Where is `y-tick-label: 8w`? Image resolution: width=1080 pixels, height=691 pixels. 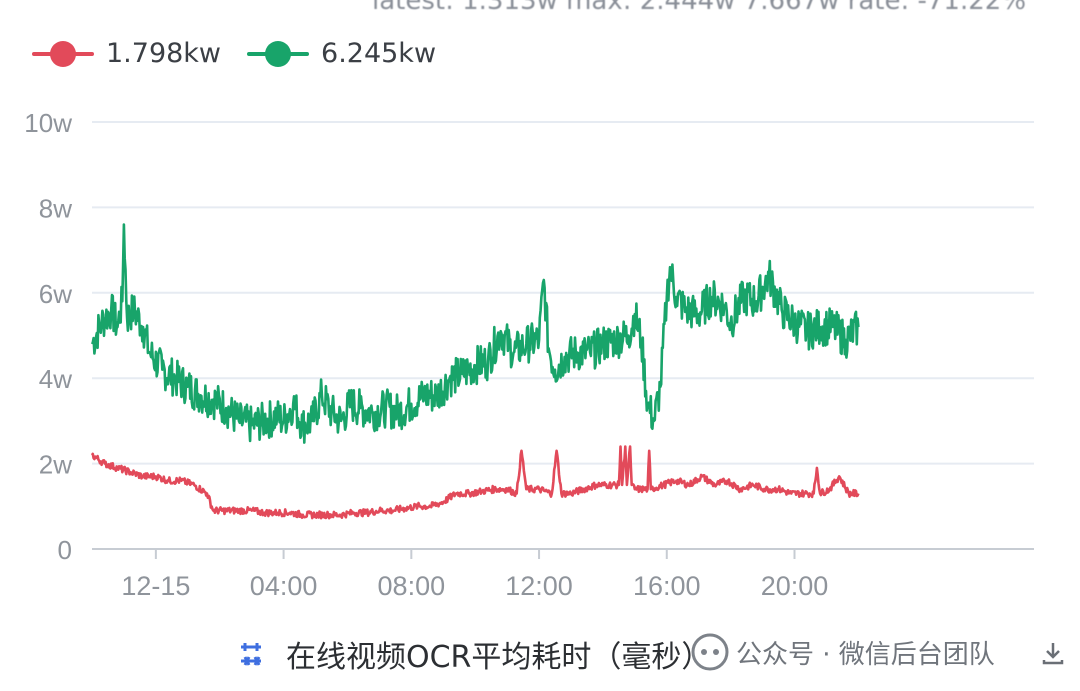 y-tick-label: 8w is located at coordinates (55, 208).